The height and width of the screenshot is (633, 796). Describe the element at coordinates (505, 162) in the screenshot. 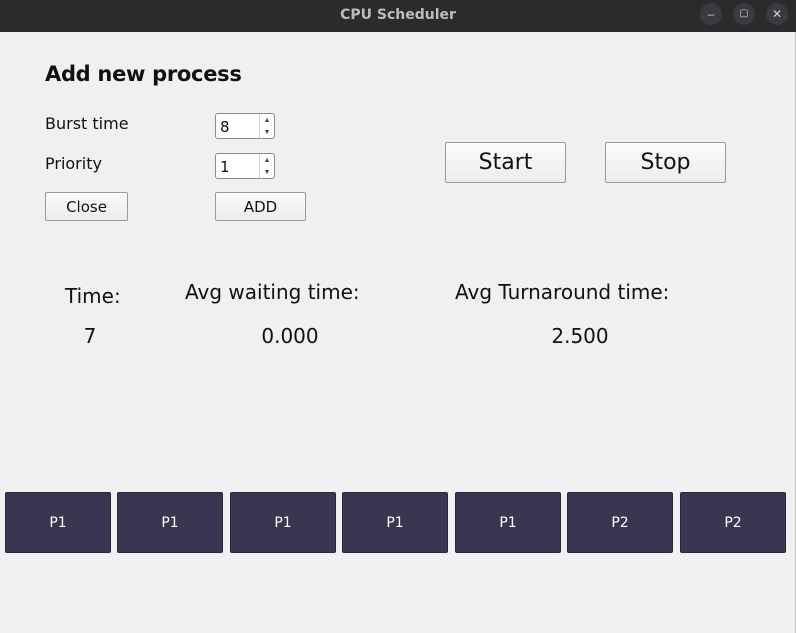

I see `start-button: Start` at that location.